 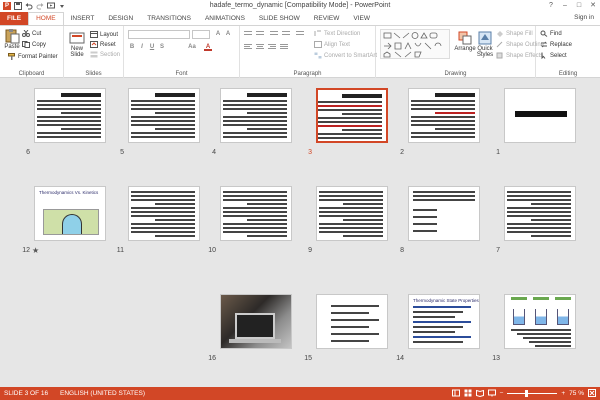 I want to click on language-indicator: ENGLISH (UNITED STATES), so click(x=102, y=393).